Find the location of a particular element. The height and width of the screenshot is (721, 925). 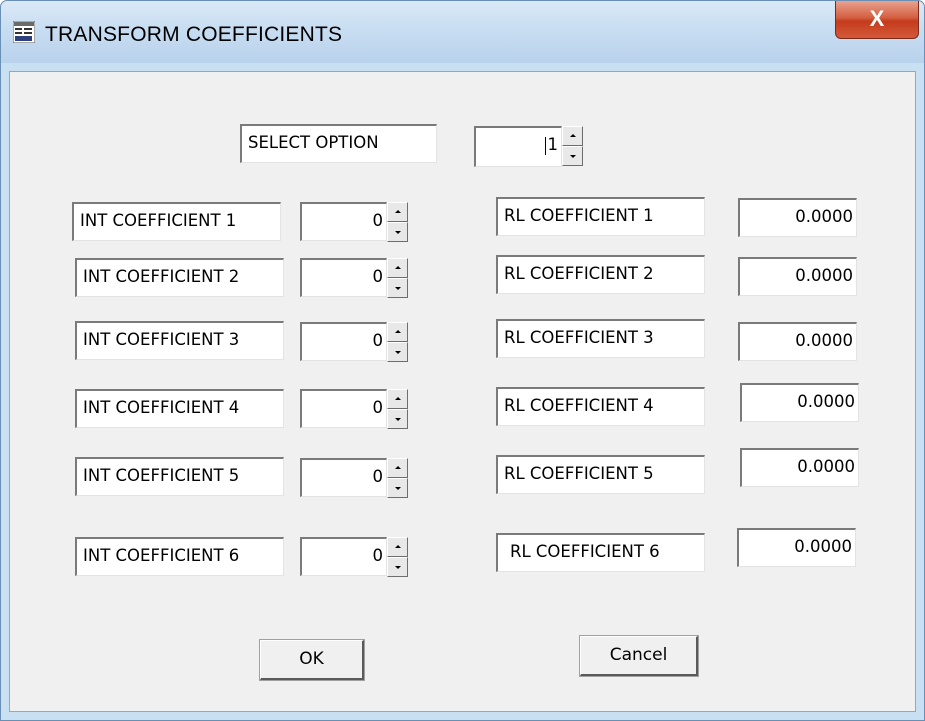

select-option-label: SELECT OPTION is located at coordinates (338, 143).